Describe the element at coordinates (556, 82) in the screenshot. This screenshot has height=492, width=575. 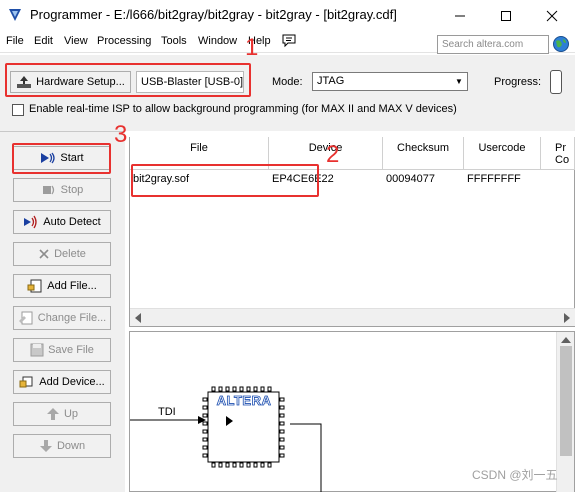
I see `progress-bar` at that location.